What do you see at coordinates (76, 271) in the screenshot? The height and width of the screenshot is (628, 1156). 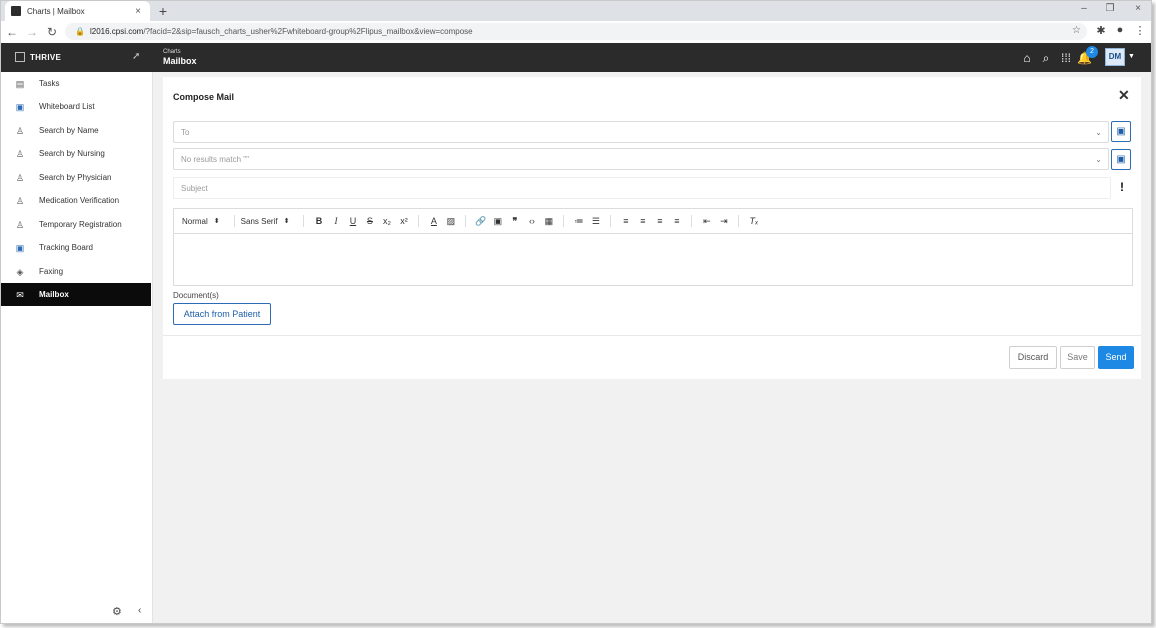 I see `sidebar-item-faxing: ◈ Faxing` at bounding box center [76, 271].